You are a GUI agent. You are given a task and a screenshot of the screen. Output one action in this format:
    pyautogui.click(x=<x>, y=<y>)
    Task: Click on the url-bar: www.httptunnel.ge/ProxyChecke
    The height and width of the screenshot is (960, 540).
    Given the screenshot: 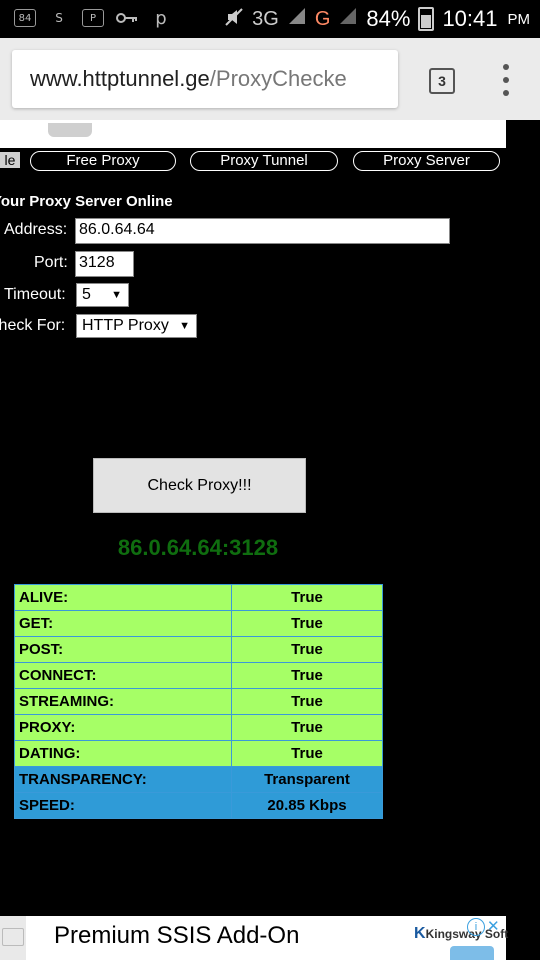 What is the action you would take?
    pyautogui.click(x=205, y=79)
    